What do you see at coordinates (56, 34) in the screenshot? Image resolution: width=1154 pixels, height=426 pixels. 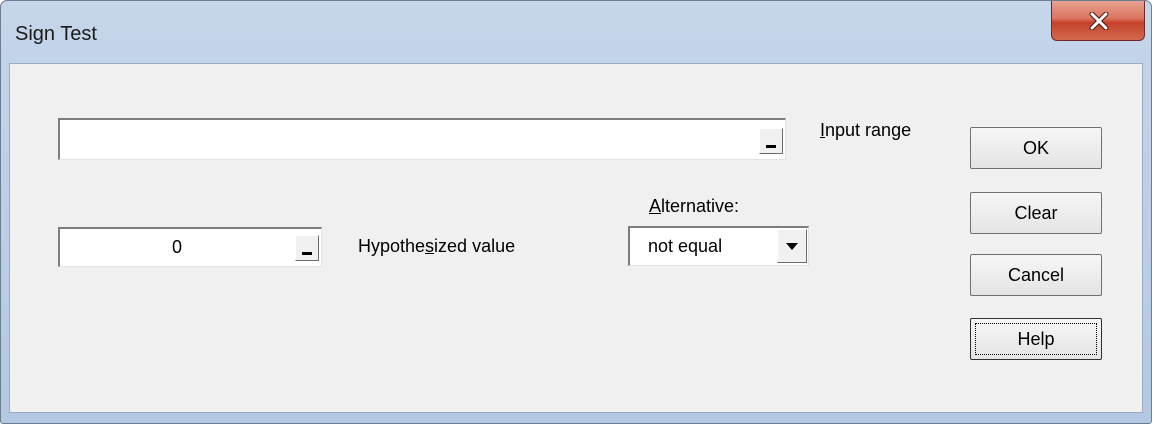 I see `window-title: Sign Test` at bounding box center [56, 34].